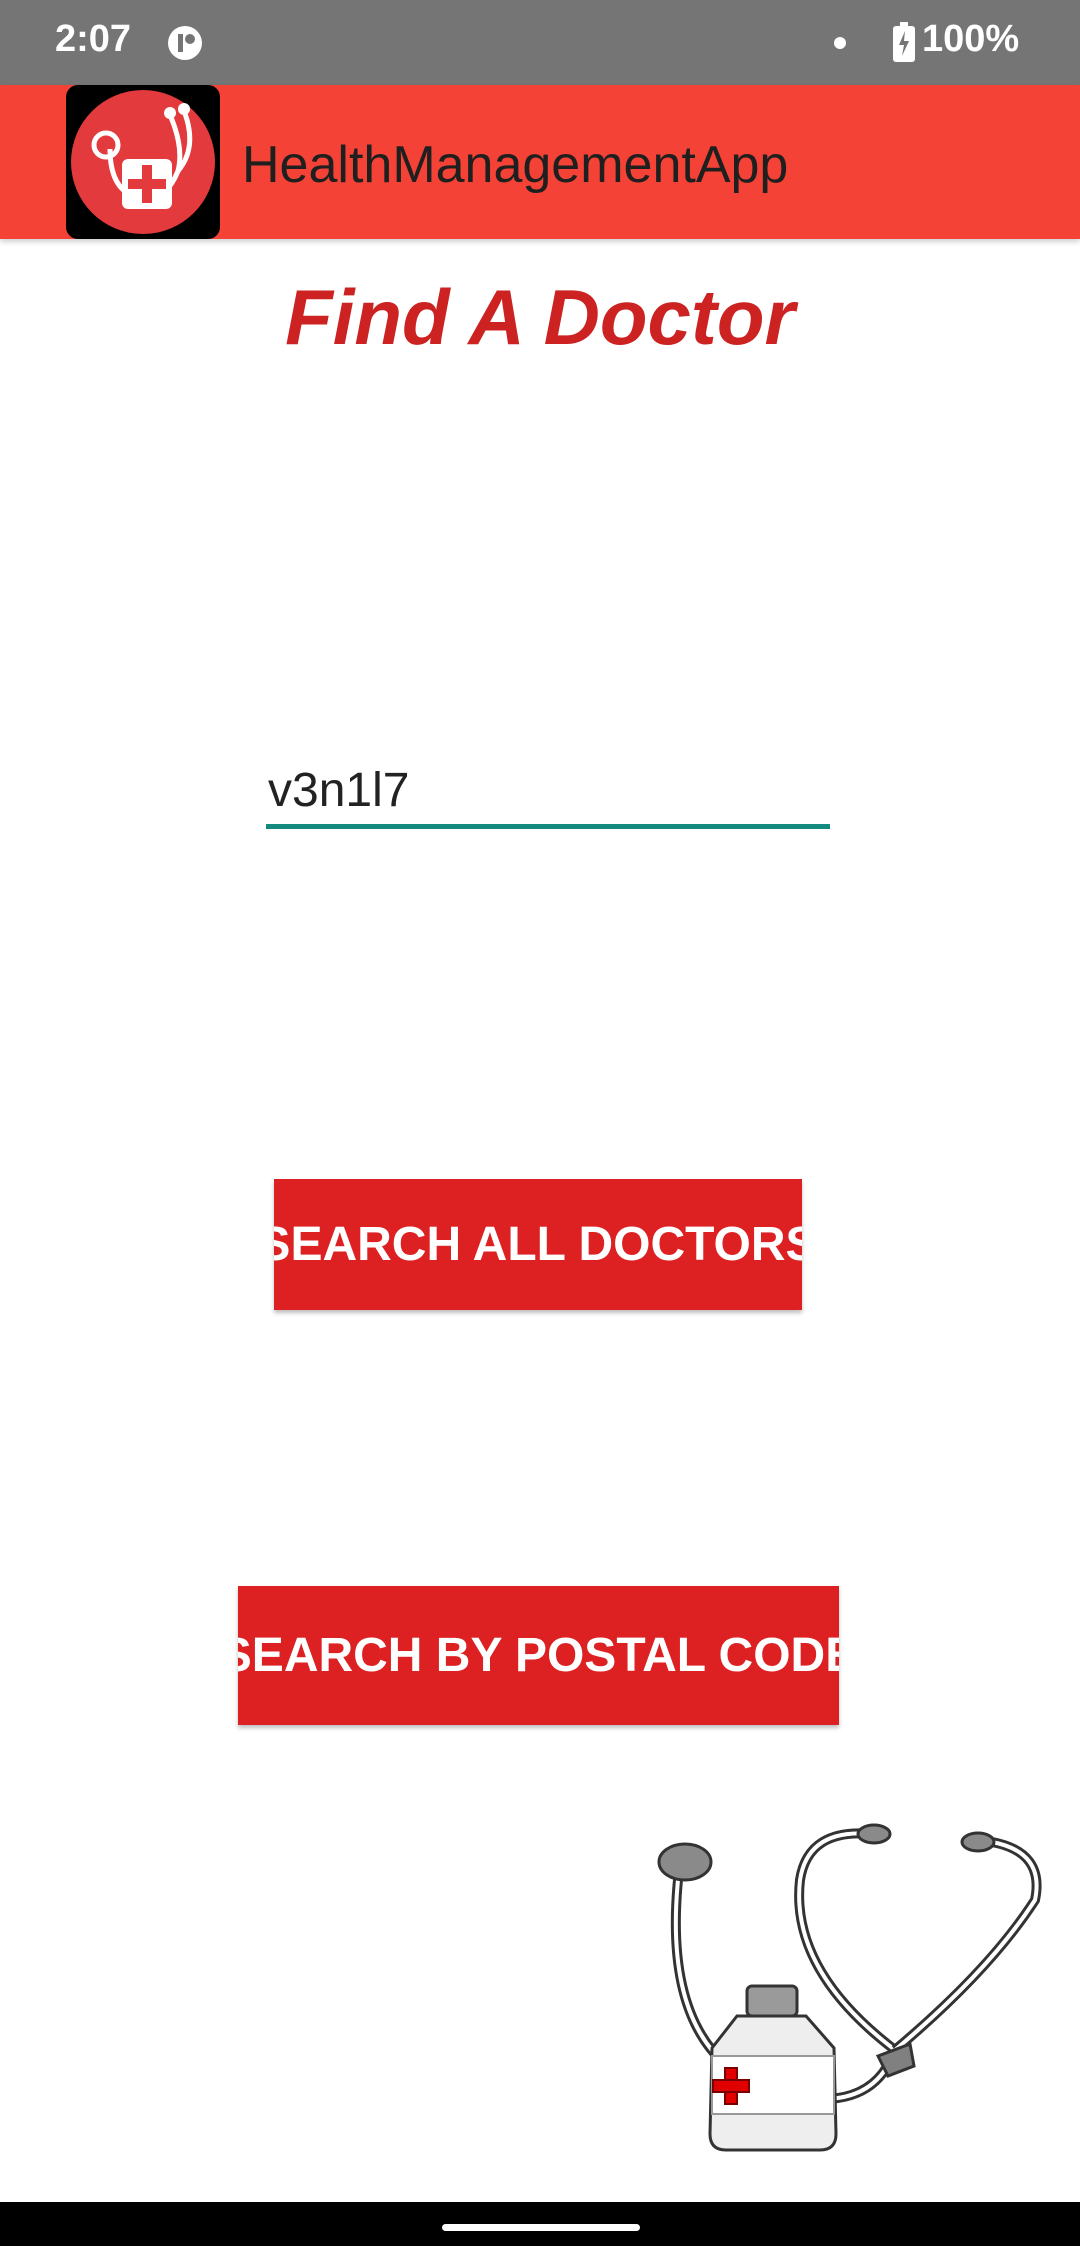 Image resolution: width=1080 pixels, height=2246 pixels. What do you see at coordinates (849, 1987) in the screenshot?
I see `stethoscope-medicine-bottle-illustration-icon` at bounding box center [849, 1987].